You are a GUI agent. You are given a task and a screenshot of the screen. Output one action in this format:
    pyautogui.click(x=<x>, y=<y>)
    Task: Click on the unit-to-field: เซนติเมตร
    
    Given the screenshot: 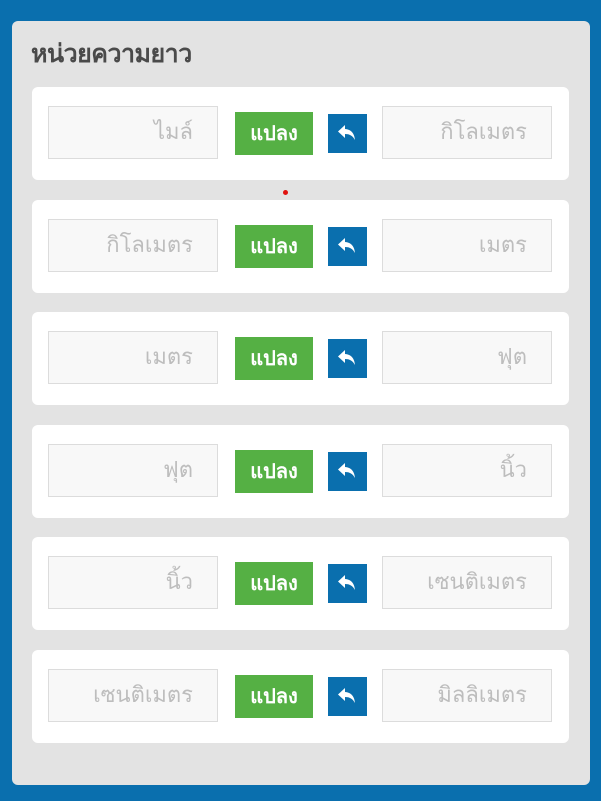 What is the action you would take?
    pyautogui.click(x=467, y=582)
    